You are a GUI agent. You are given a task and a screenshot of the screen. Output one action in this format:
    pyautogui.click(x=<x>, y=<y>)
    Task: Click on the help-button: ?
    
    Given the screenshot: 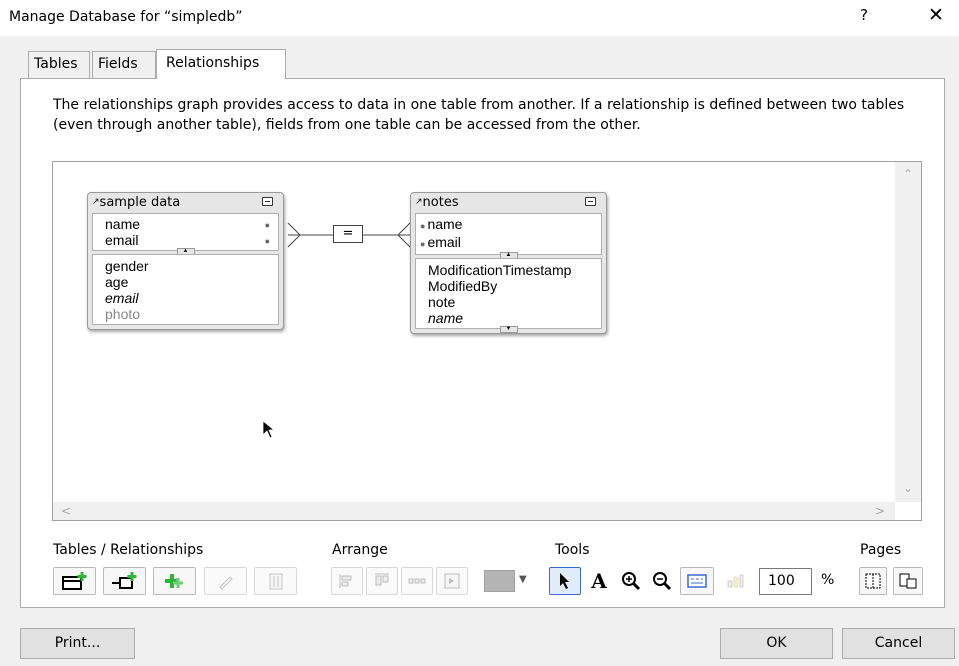 What is the action you would take?
    pyautogui.click(x=864, y=18)
    